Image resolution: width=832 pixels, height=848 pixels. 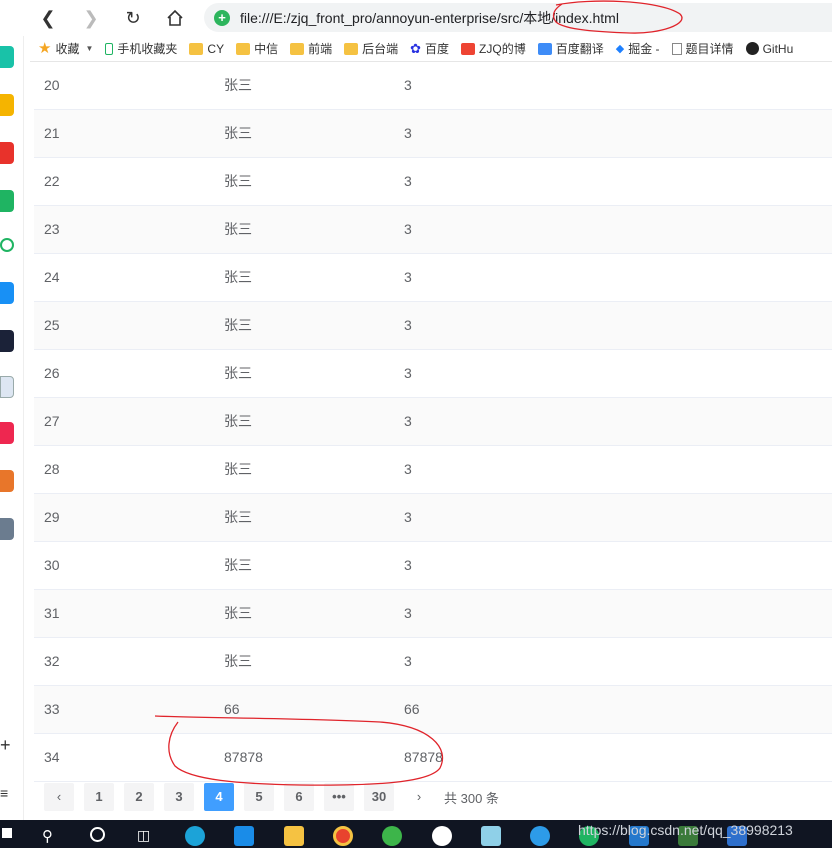 What do you see at coordinates (433, 566) in the screenshot?
I see `table-row: 30 张三 3` at bounding box center [433, 566].